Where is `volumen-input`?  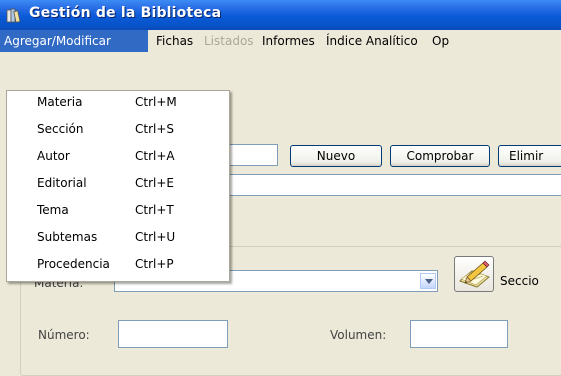 volumen-input is located at coordinates (459, 334).